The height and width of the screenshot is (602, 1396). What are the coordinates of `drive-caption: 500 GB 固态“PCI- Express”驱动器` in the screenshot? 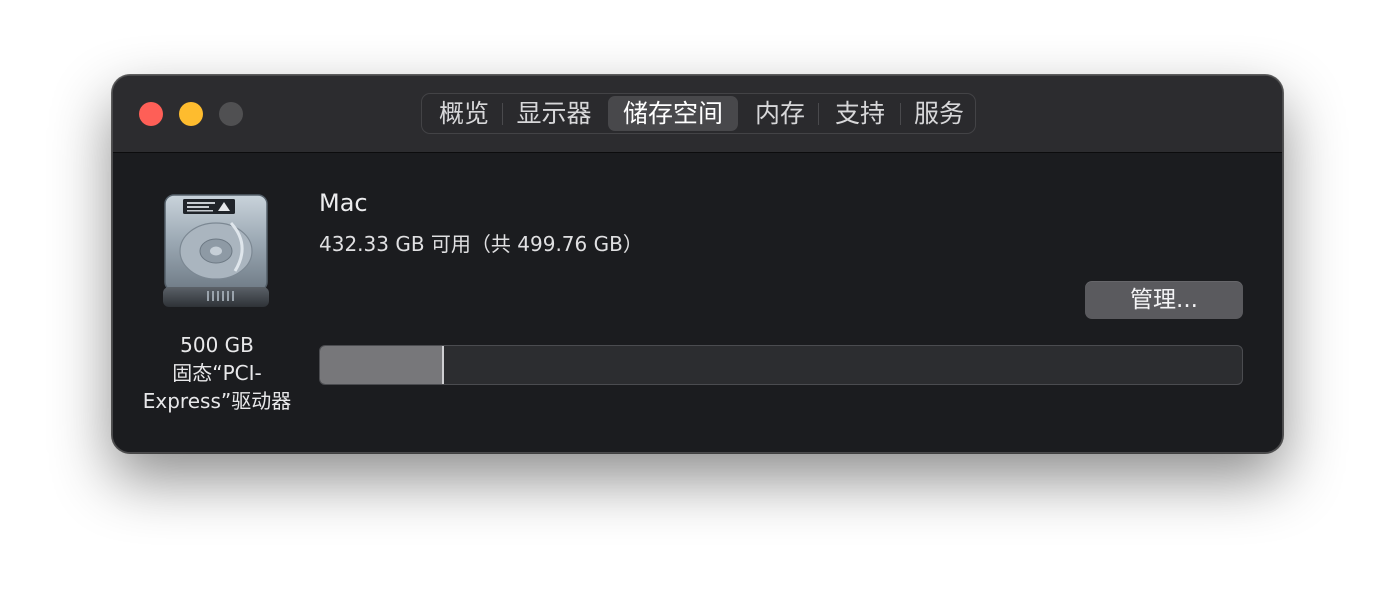 It's located at (217, 373).